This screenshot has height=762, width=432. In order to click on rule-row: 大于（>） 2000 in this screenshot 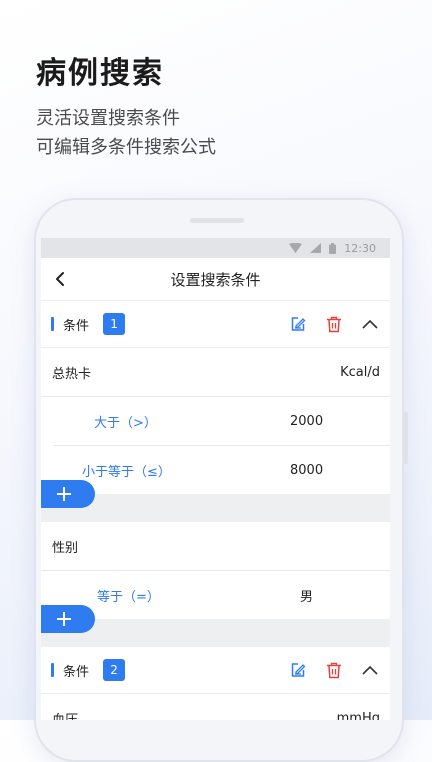, I will do `click(221, 421)`.